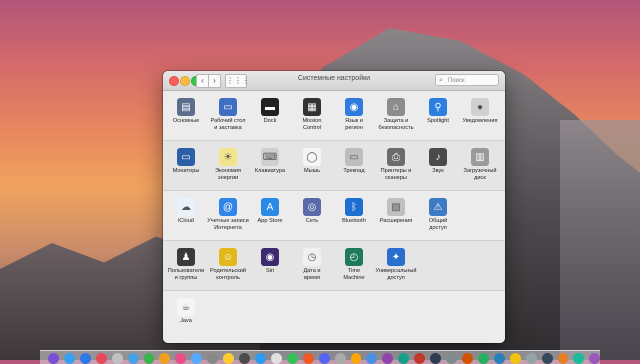 The height and width of the screenshot is (364, 640). Describe the element at coordinates (456, 81) in the screenshot. I see `search-placeholder: Поиск` at that location.